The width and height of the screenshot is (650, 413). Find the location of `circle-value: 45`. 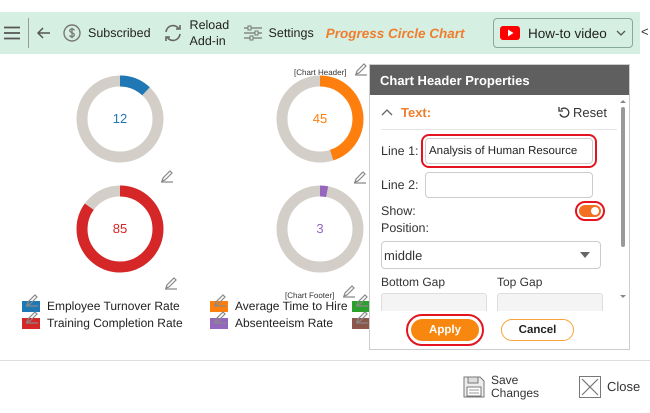

circle-value: 45 is located at coordinates (320, 119).